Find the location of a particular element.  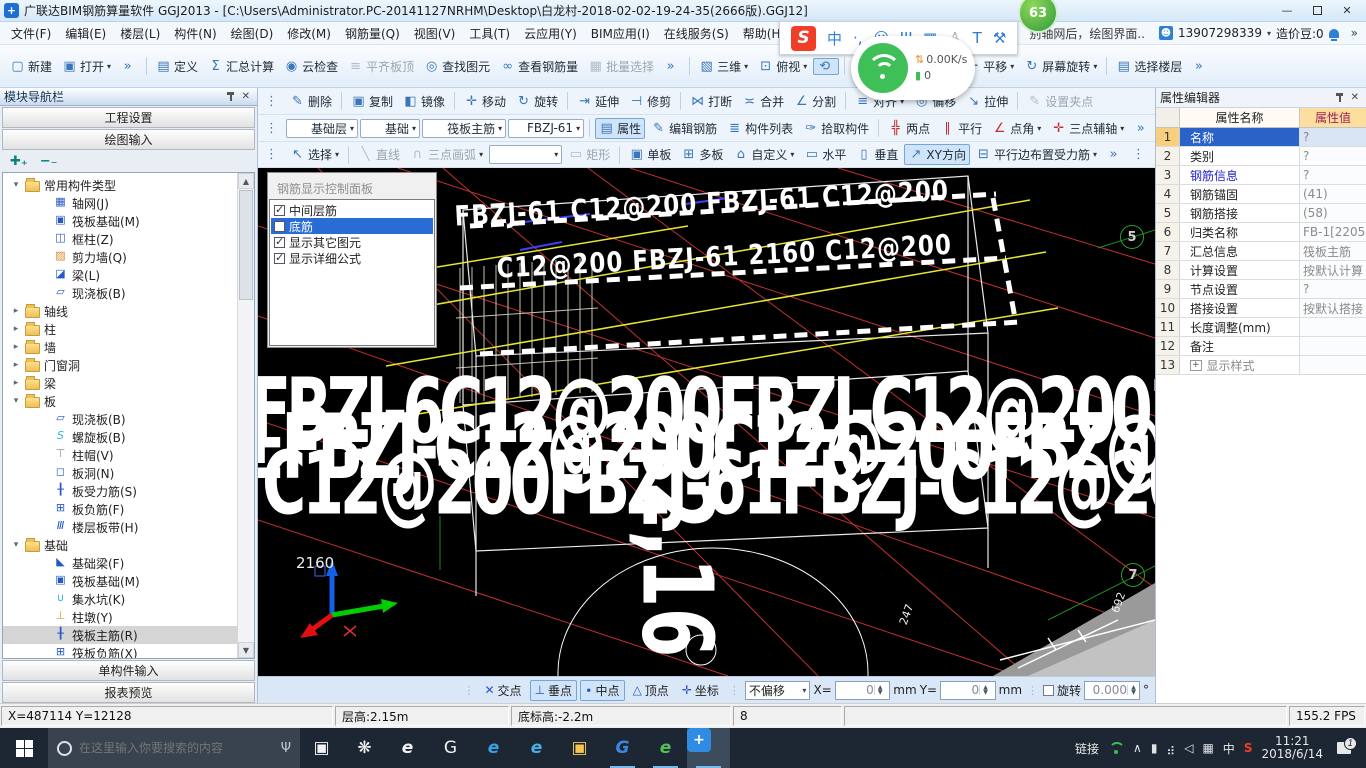

view-3d-button: ▧ 三维 ▾ is located at coordinates (723, 66).